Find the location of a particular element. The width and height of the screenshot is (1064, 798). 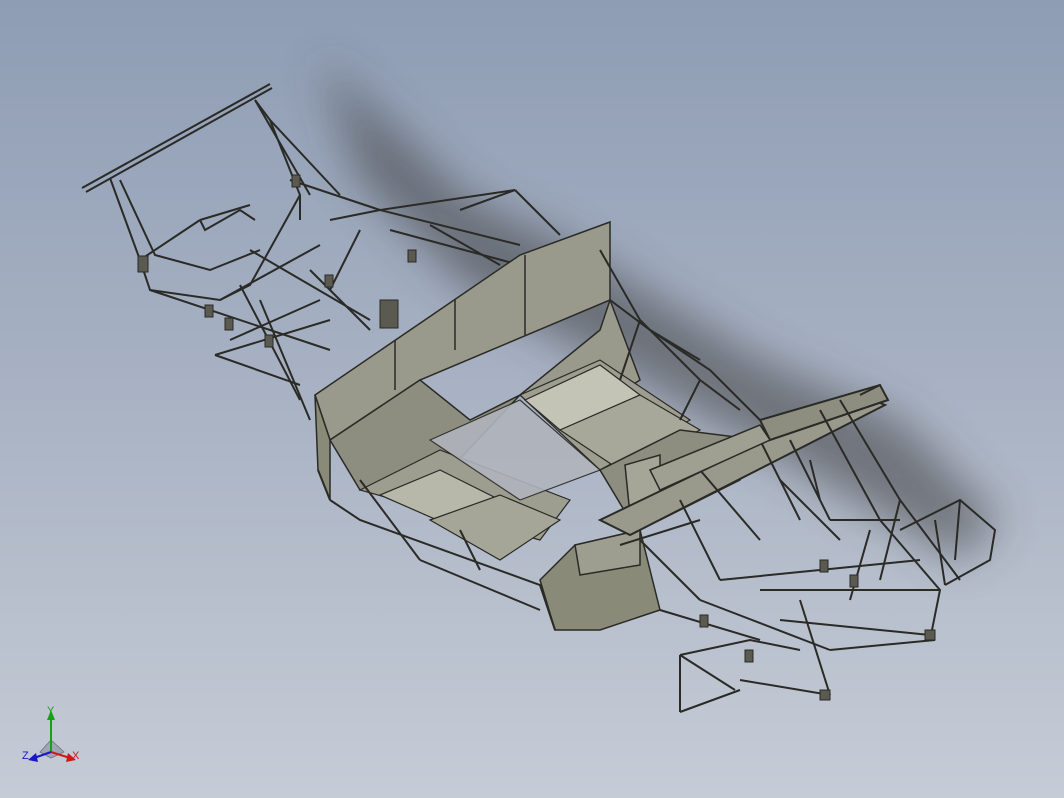

axis-z-label: Z is located at coordinates (25, 756).